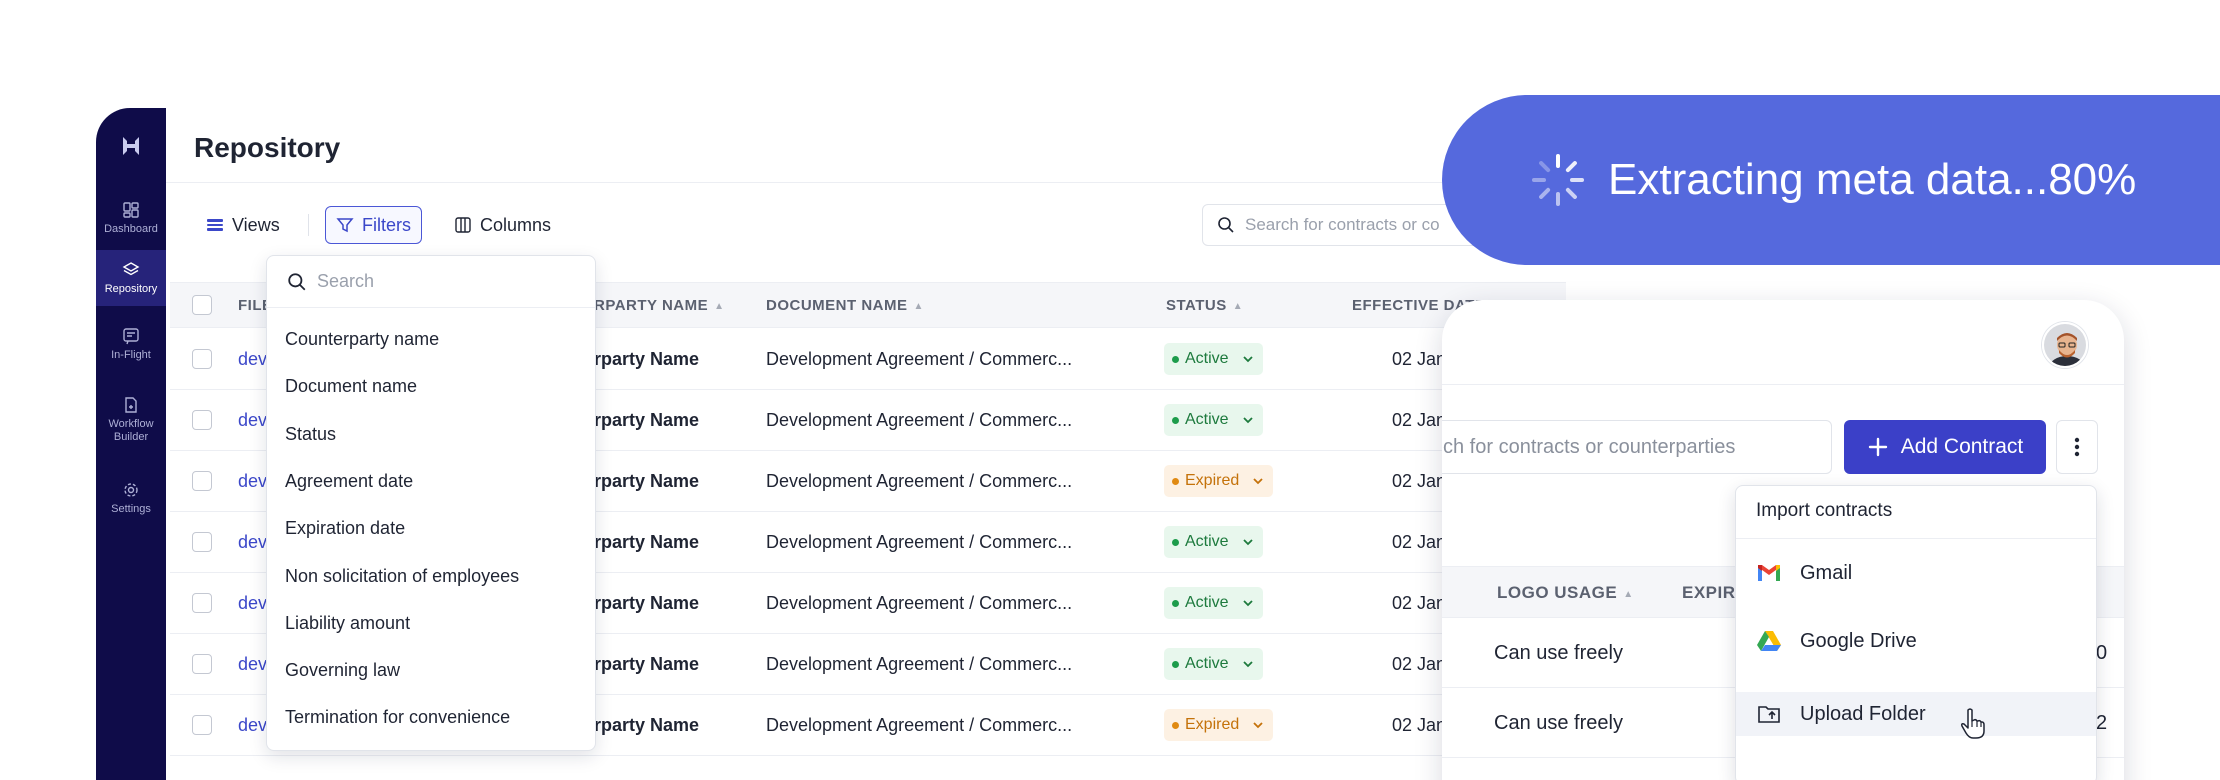  What do you see at coordinates (1916, 641) in the screenshot?
I see `import-google-drive-item: Google Drive` at bounding box center [1916, 641].